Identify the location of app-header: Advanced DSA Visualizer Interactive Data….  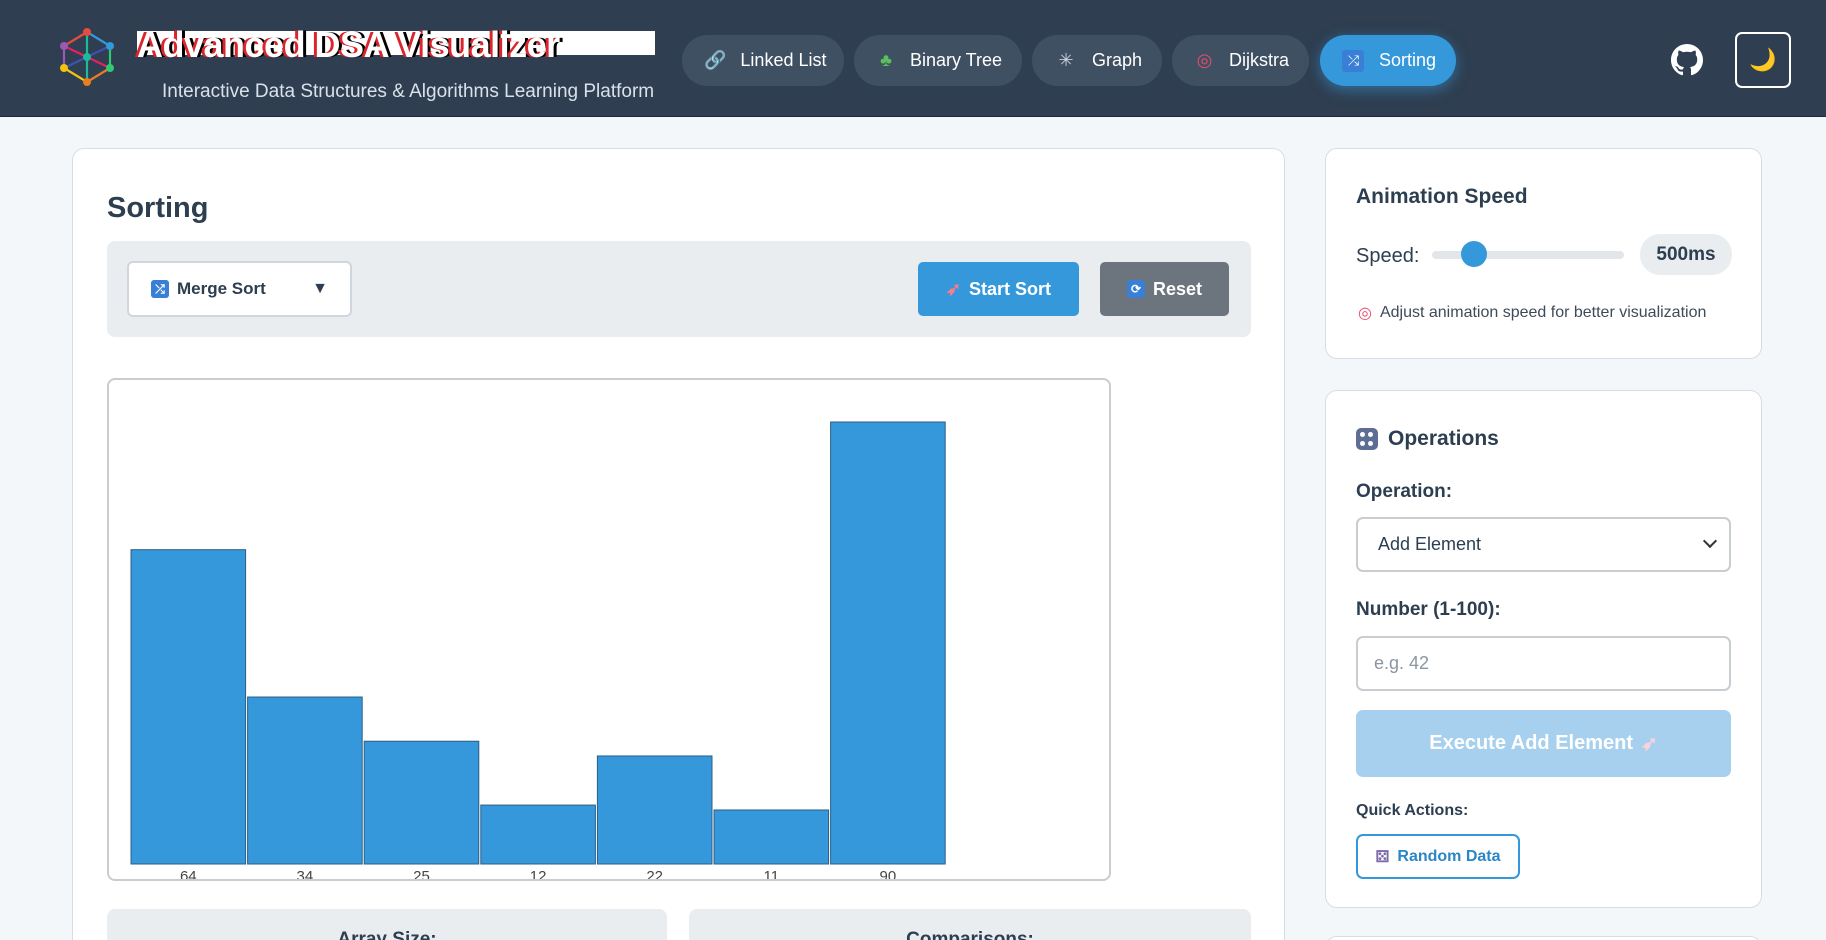
(913, 58).